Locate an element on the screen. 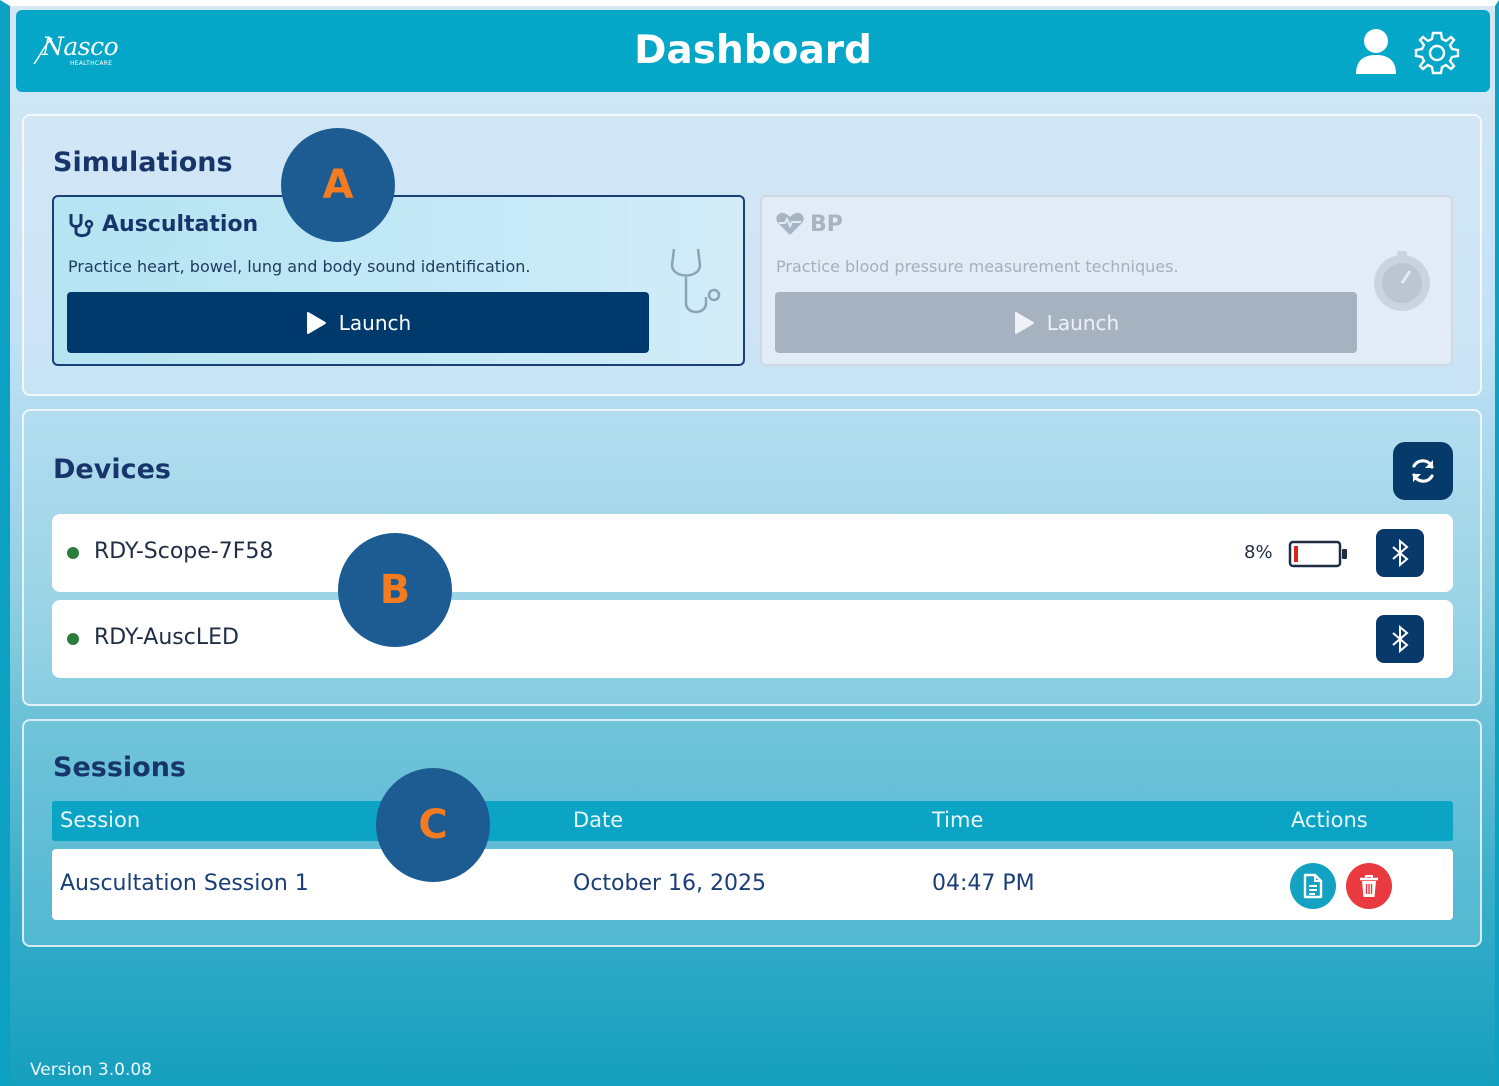  column-header-session: Session is located at coordinates (100, 820).